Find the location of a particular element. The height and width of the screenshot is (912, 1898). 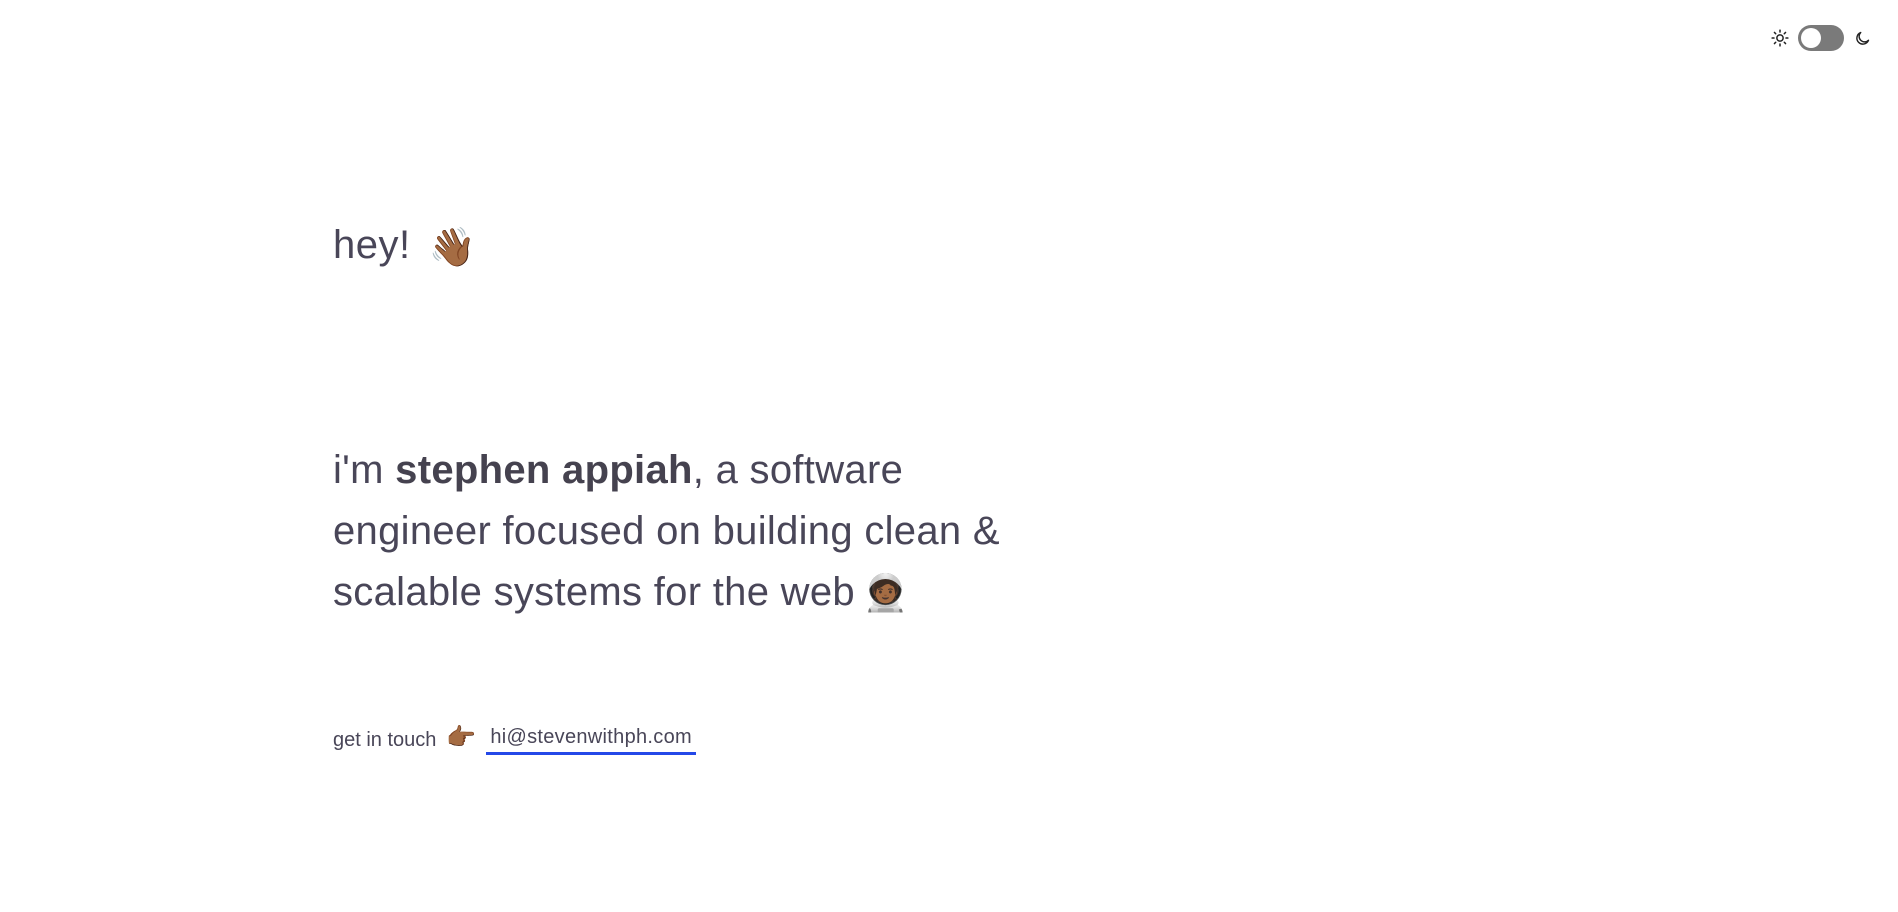

contact-label: get in touch is located at coordinates (385, 740).